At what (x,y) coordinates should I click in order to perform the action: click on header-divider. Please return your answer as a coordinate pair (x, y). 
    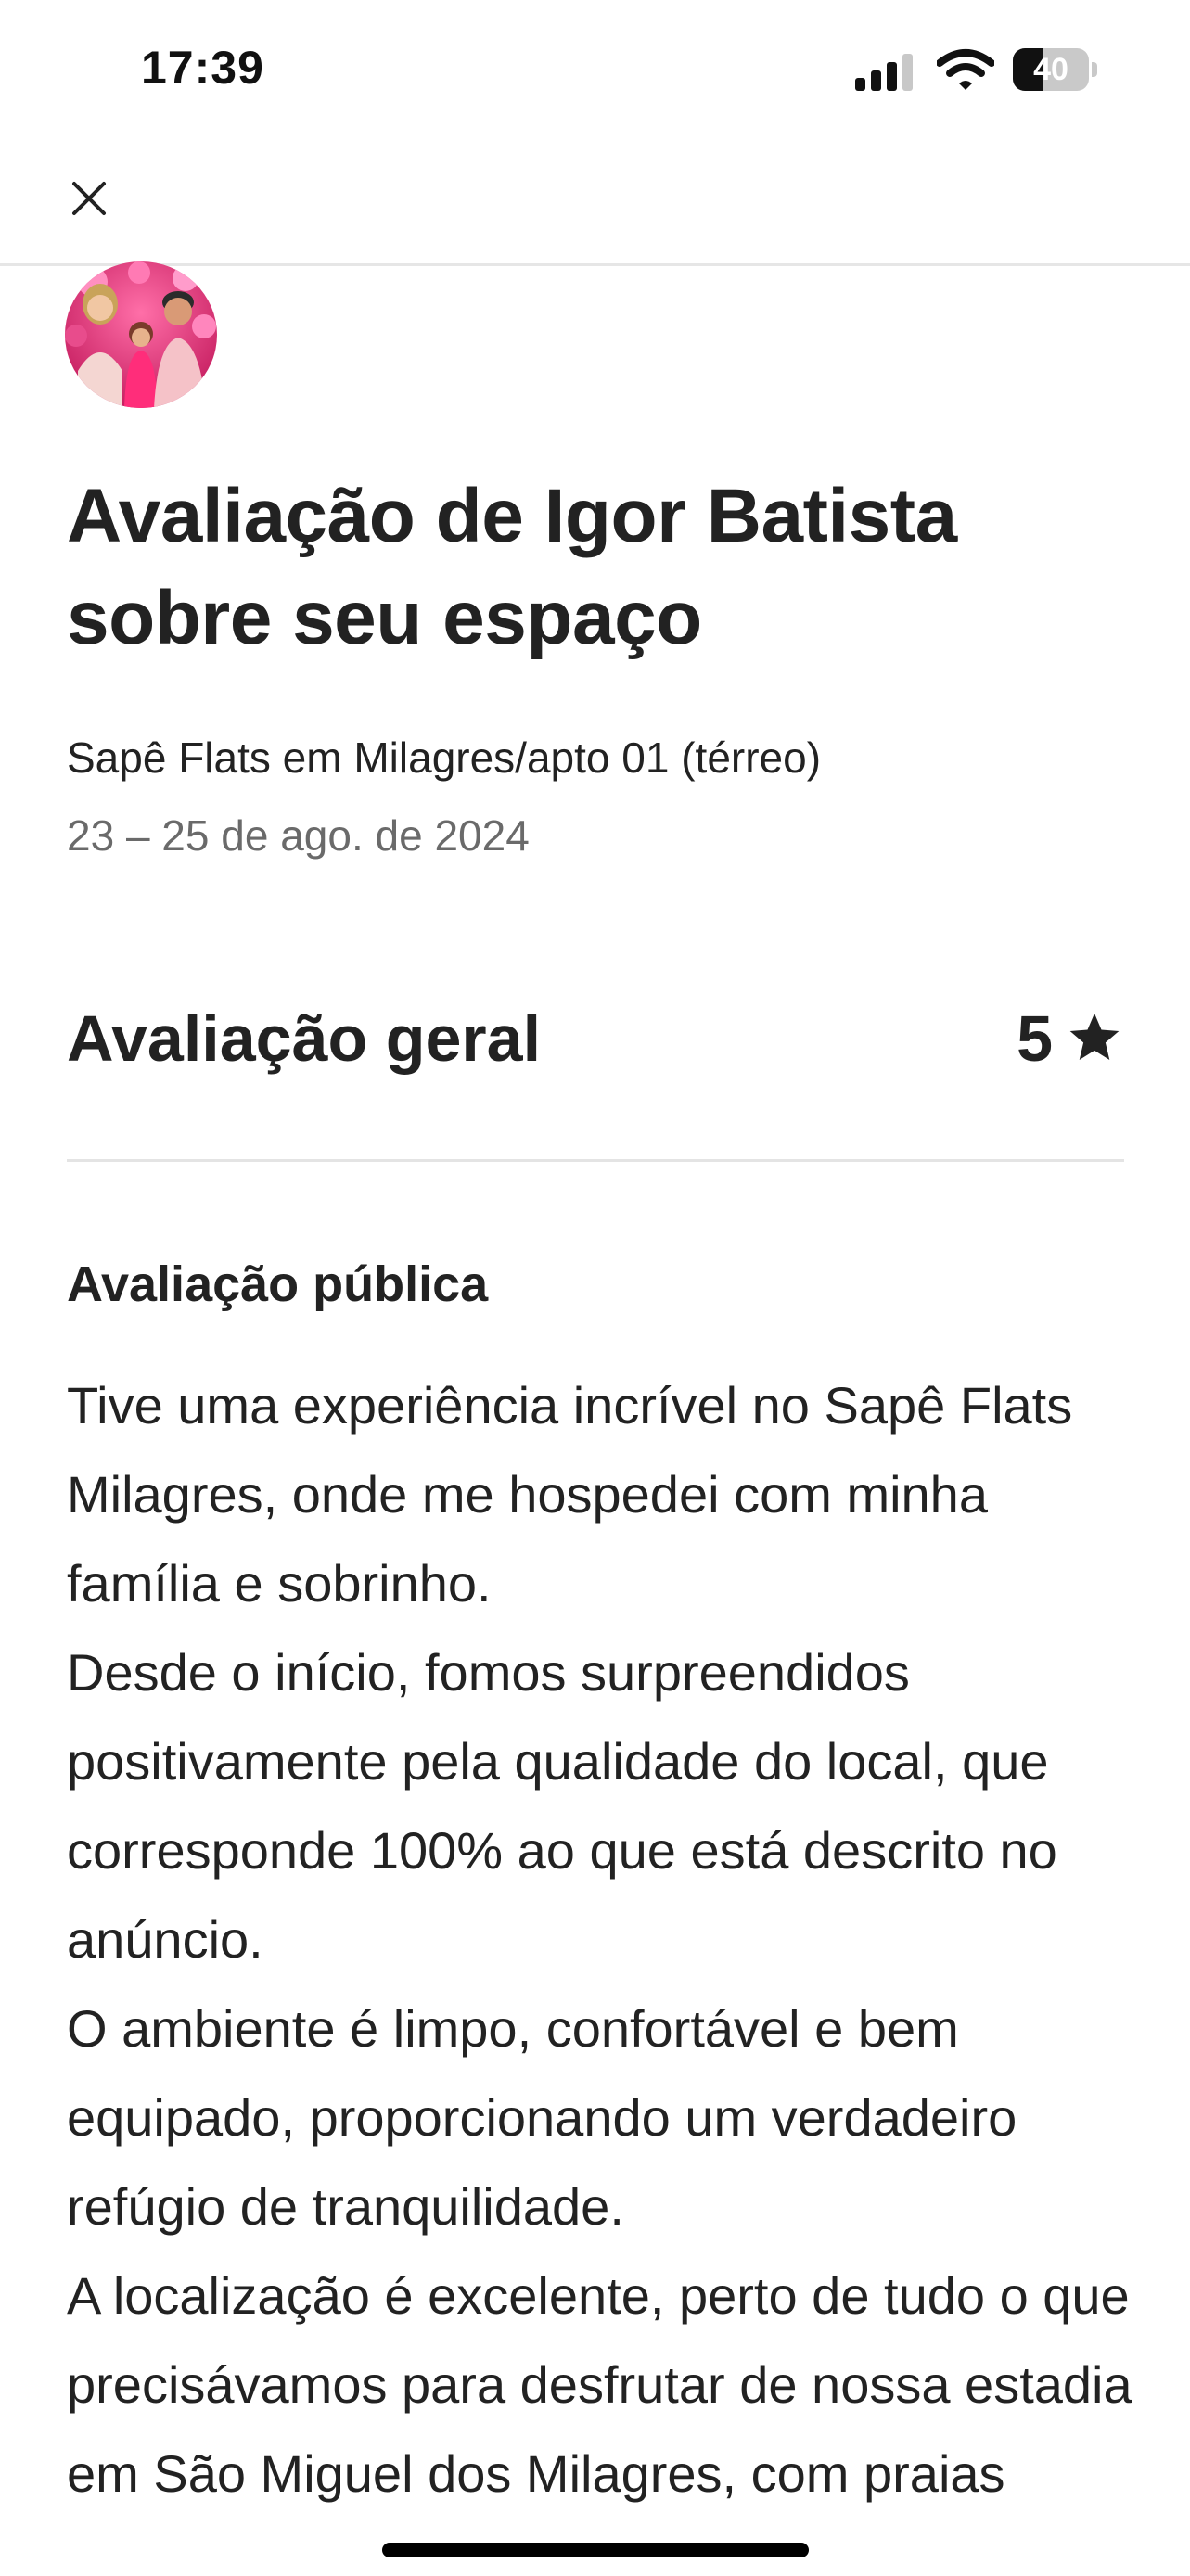
    Looking at the image, I should click on (595, 264).